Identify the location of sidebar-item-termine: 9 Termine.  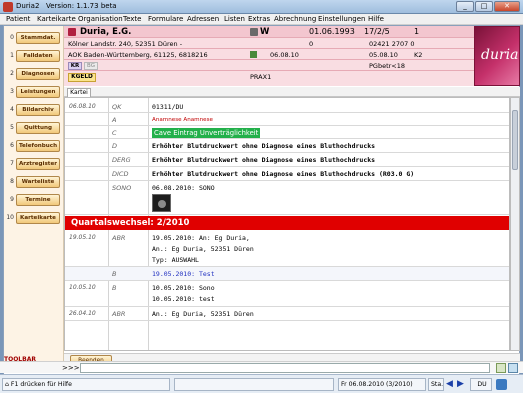
(34, 200).